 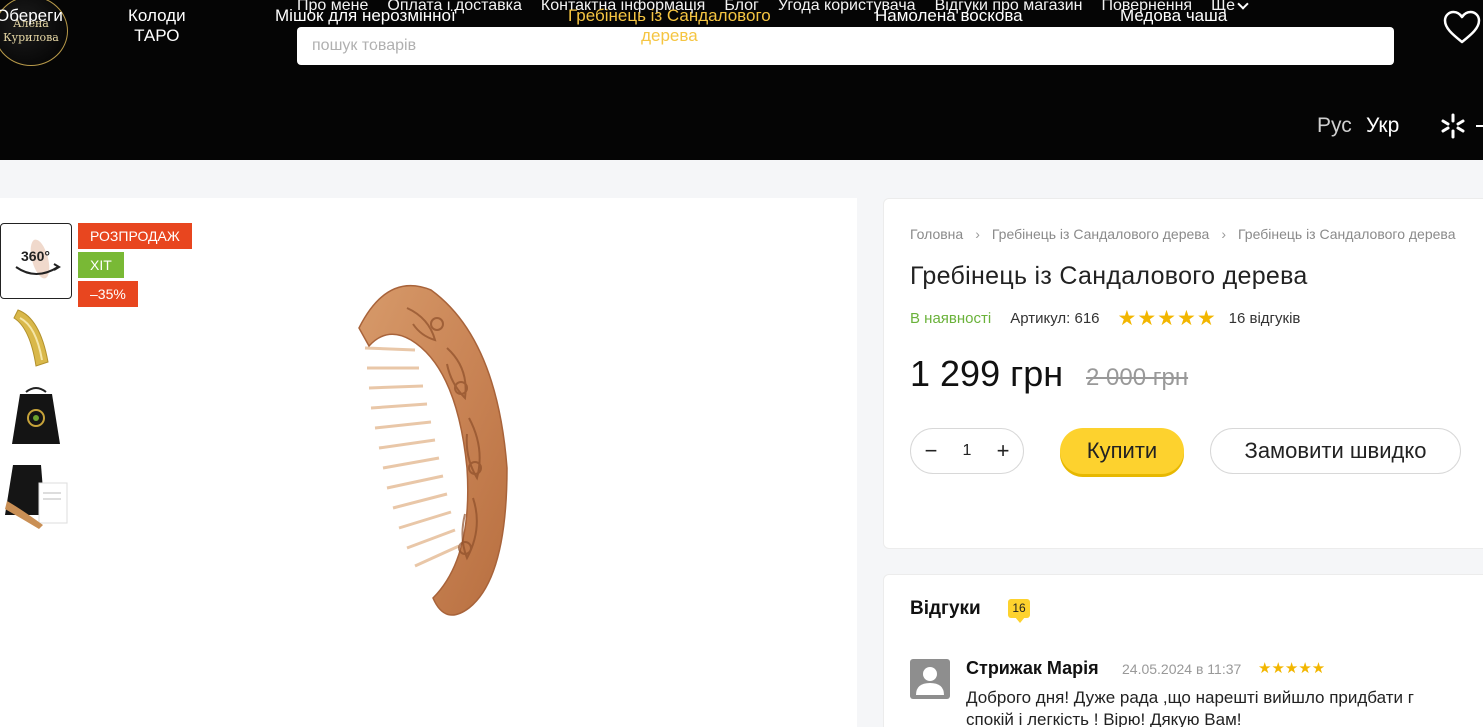 I want to click on quantity-minus-button: −, so click(x=931, y=451).